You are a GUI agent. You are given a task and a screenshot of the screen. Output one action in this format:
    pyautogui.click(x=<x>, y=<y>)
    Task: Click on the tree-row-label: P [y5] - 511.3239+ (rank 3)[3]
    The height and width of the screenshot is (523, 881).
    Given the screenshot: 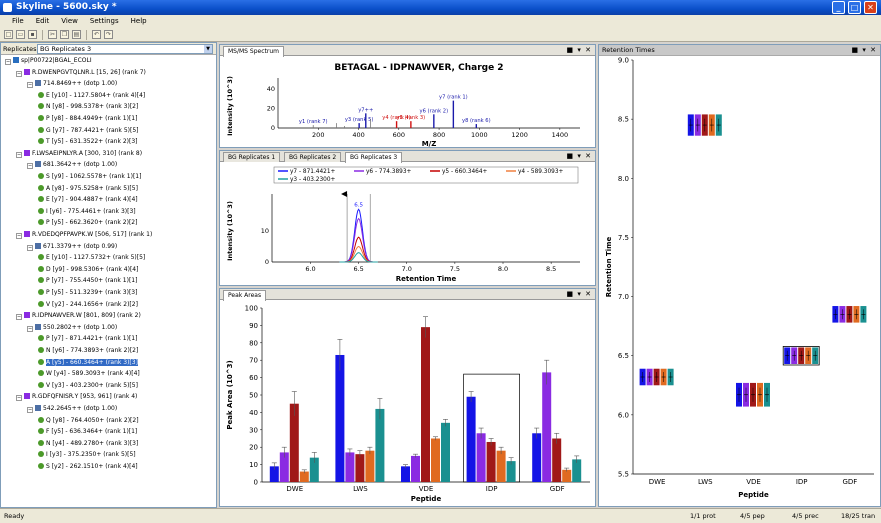 What is the action you would take?
    pyautogui.click(x=92, y=292)
    